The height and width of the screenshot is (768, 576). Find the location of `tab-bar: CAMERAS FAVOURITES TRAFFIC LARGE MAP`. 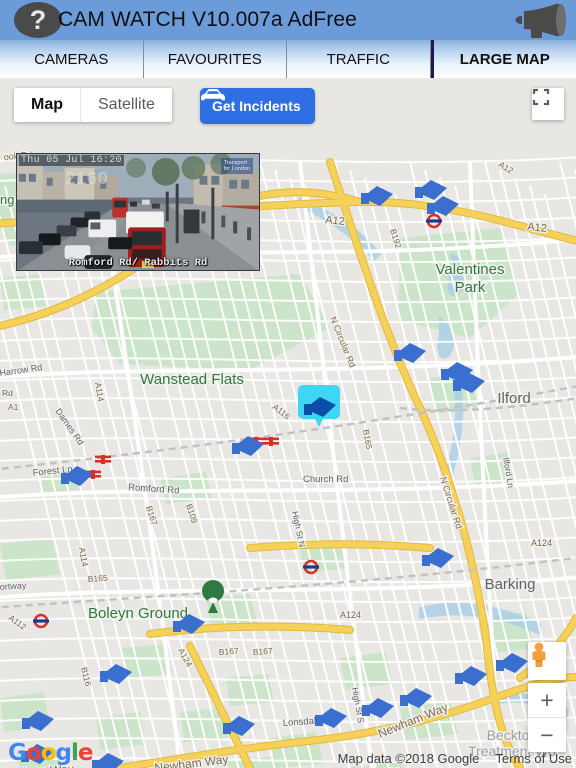

tab-bar: CAMERAS FAVOURITES TRAFFIC LARGE MAP is located at coordinates (288, 59).